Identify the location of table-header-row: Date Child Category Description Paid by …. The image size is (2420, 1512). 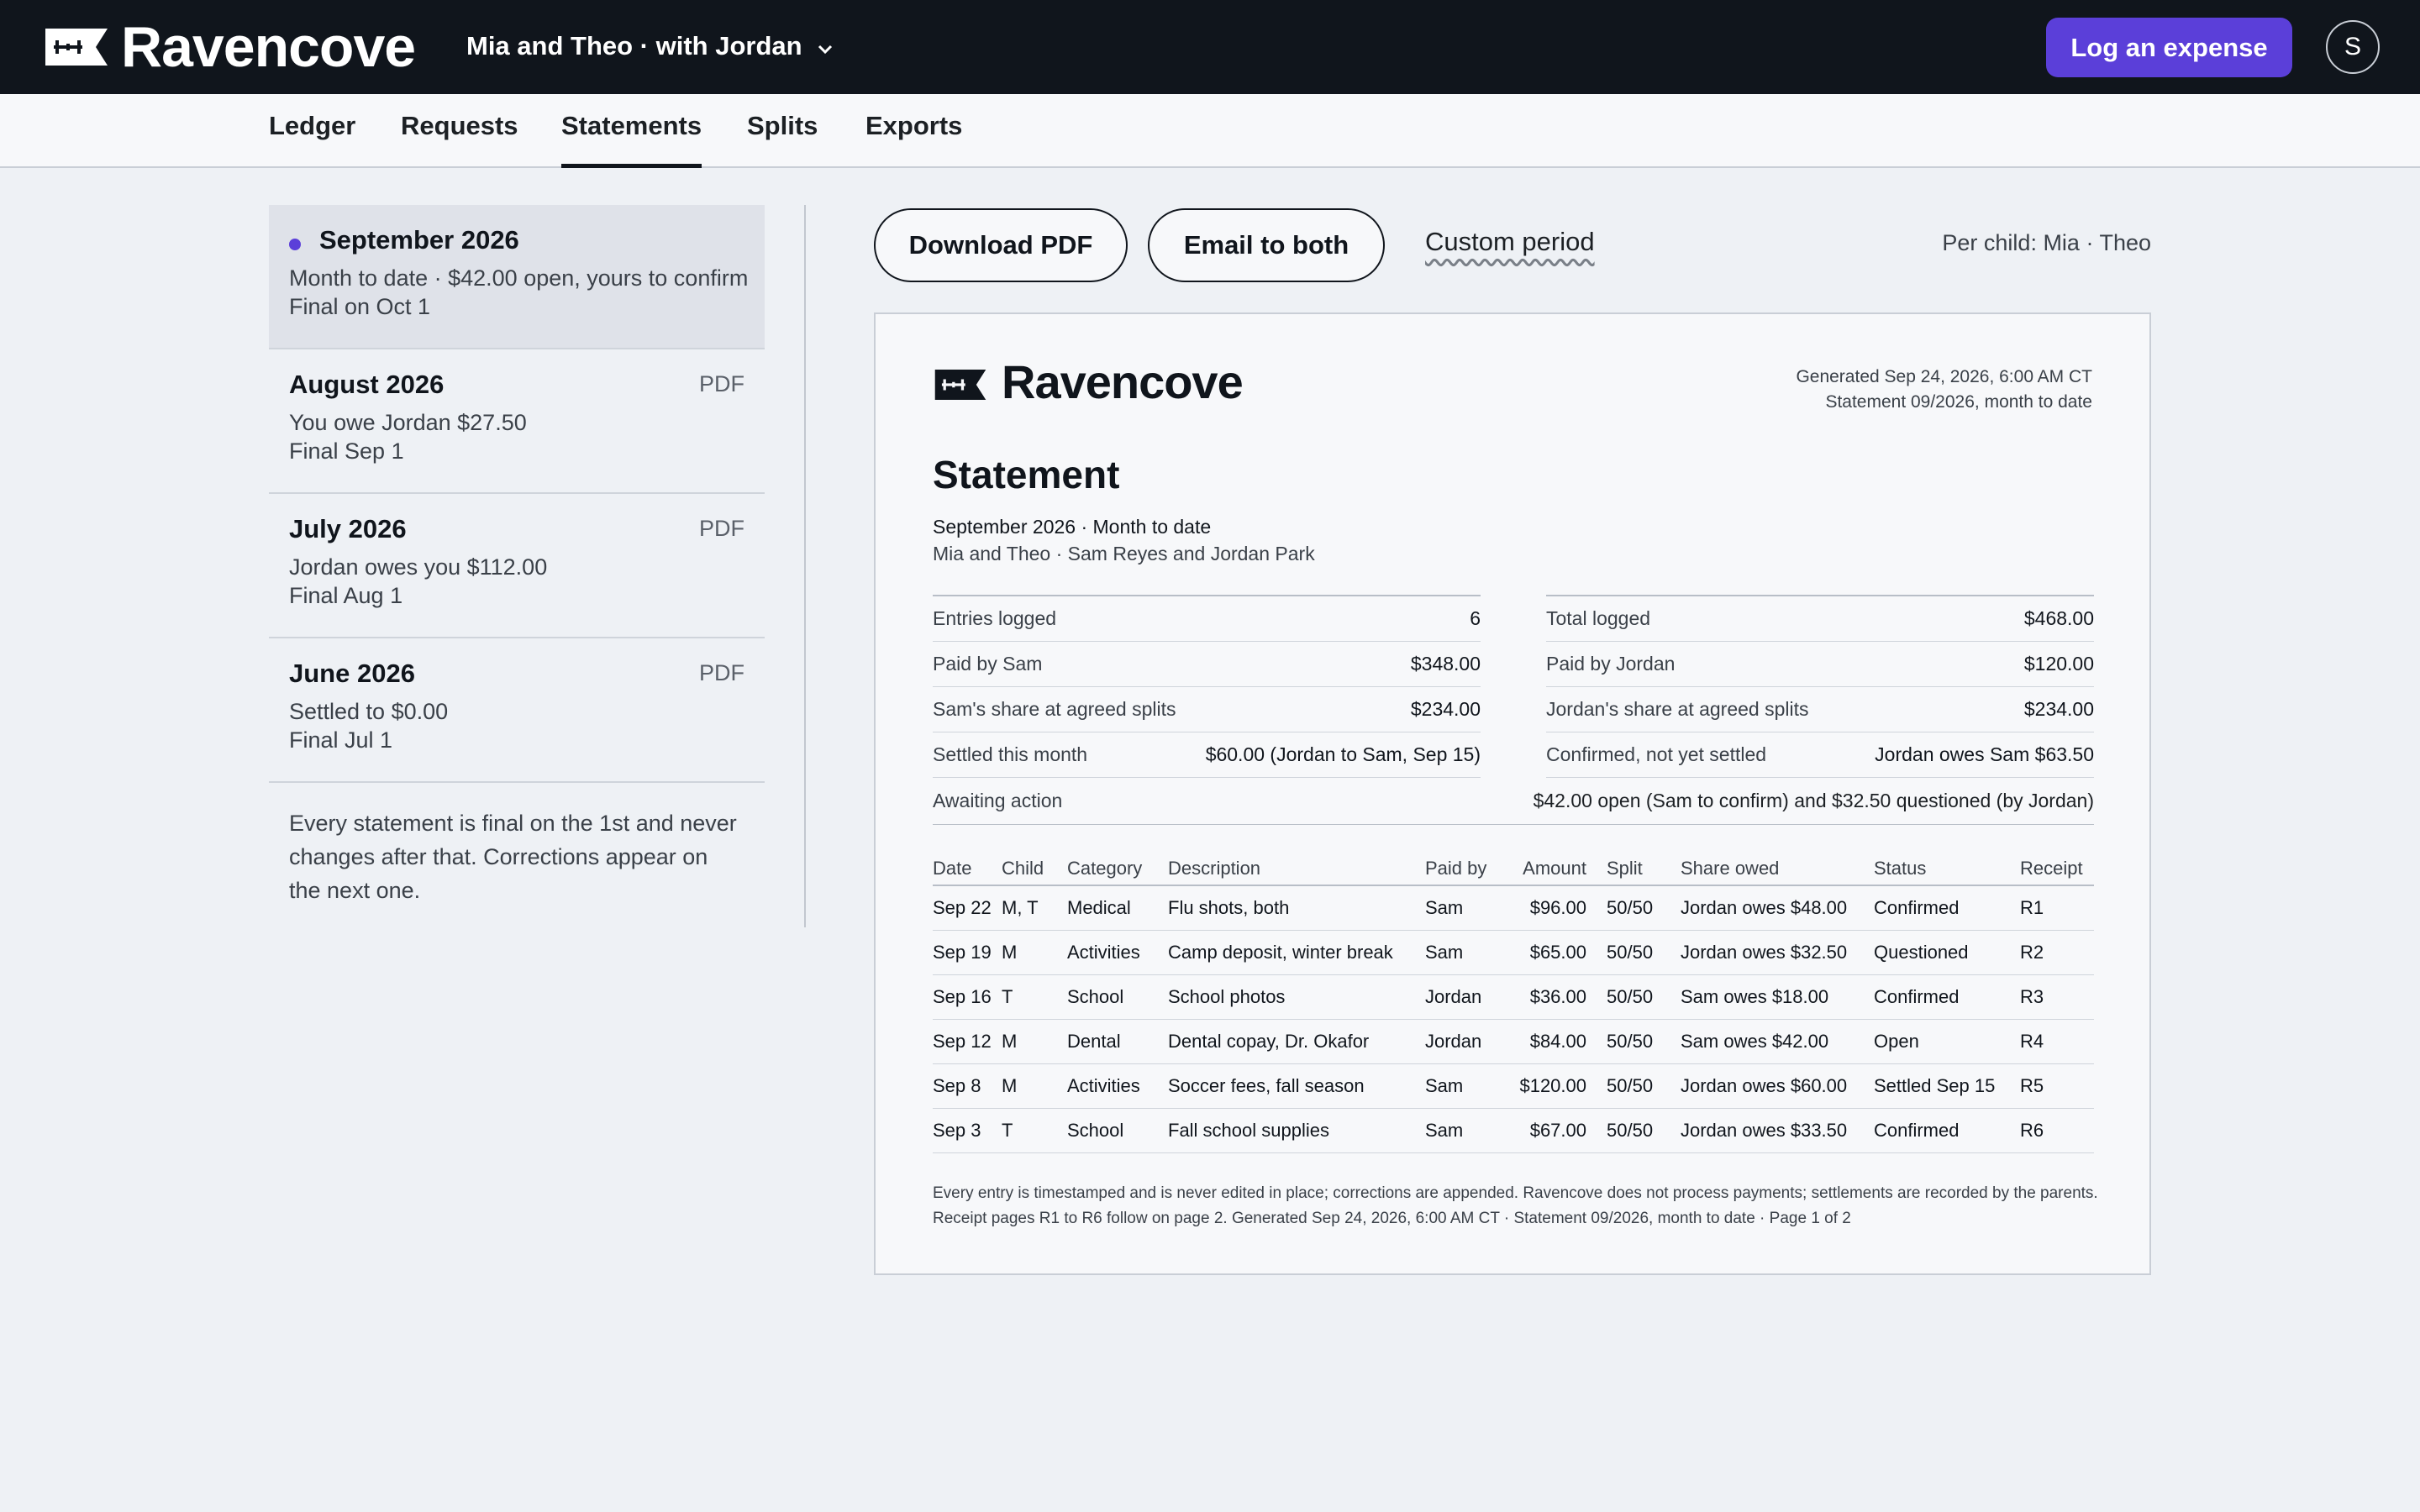
(1513, 869).